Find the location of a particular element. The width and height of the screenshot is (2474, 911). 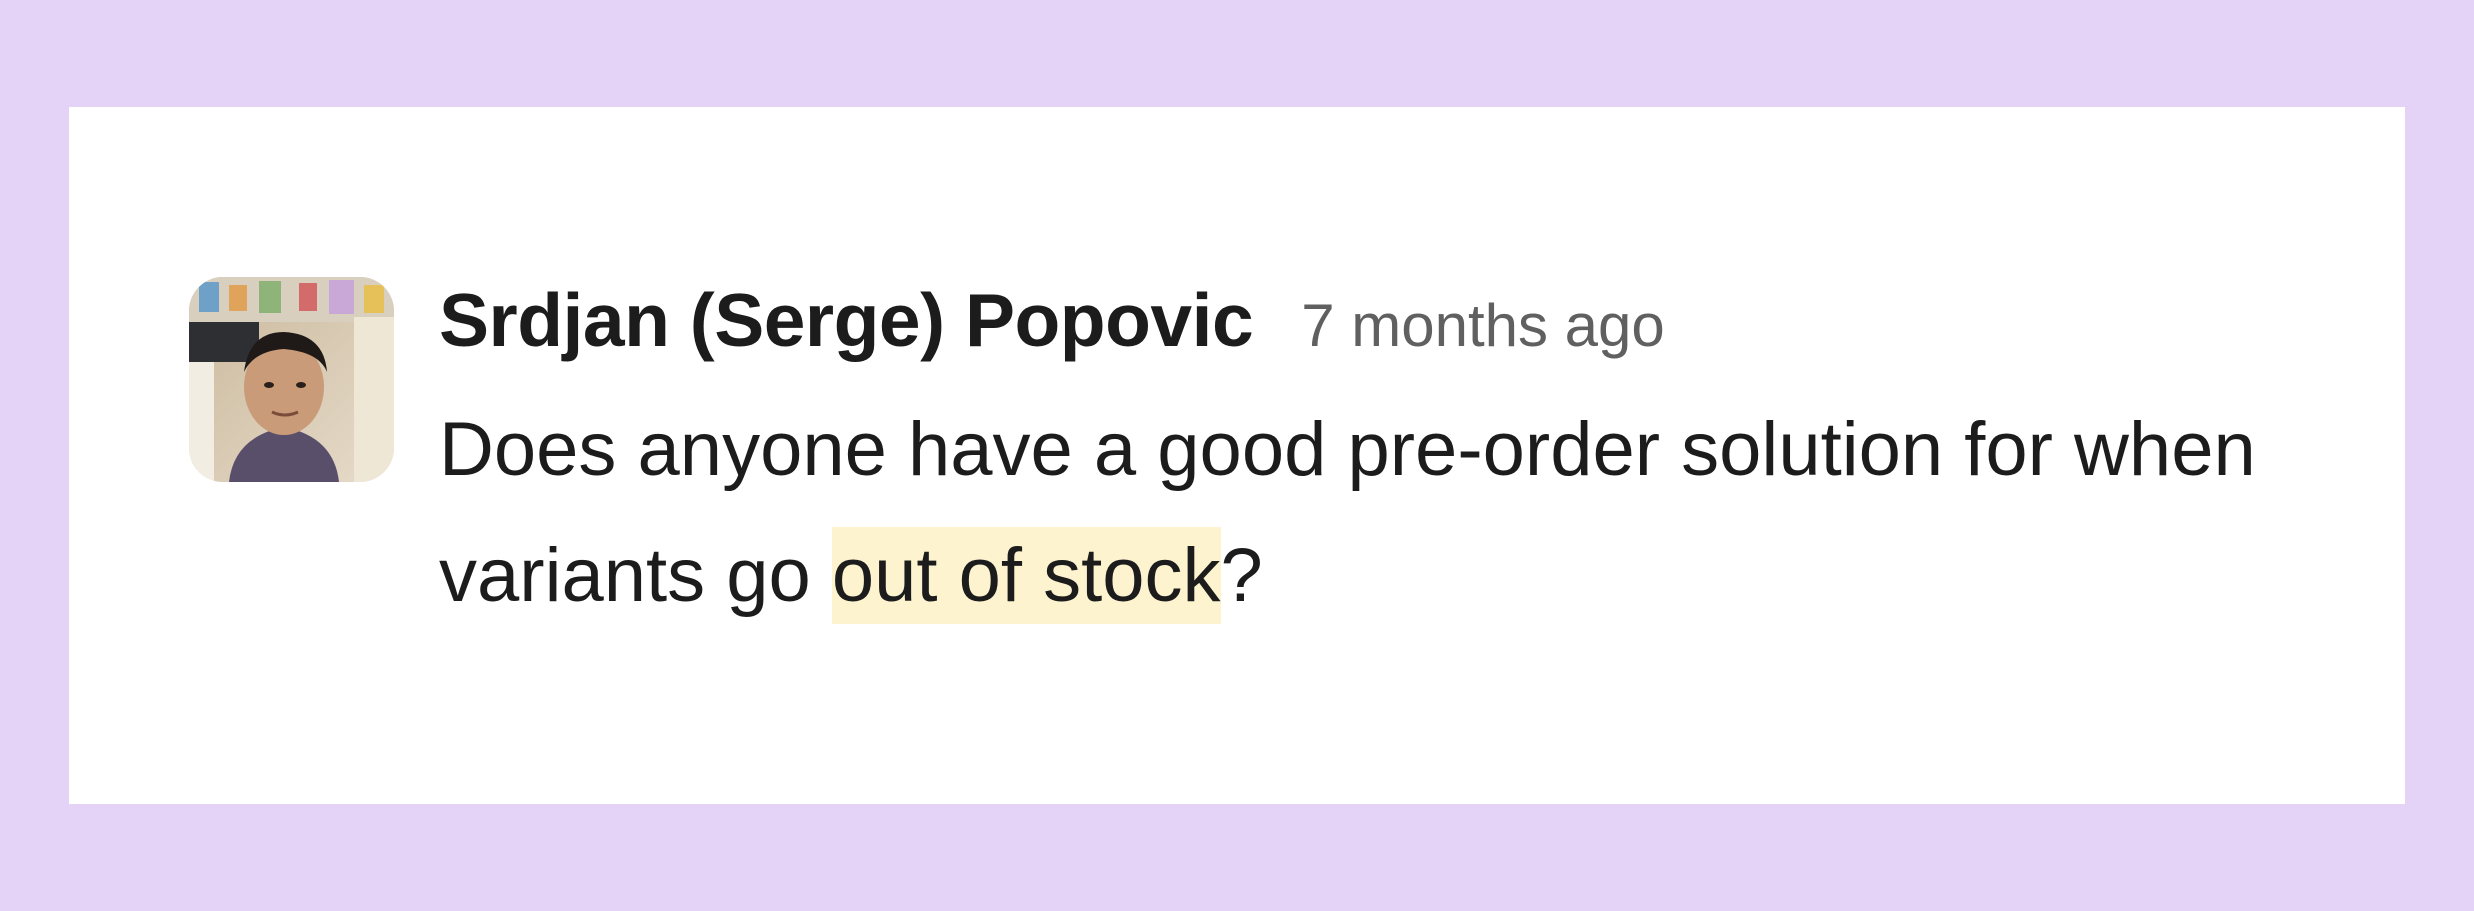

highlighted-search-term: out of stock is located at coordinates (1026, 575).